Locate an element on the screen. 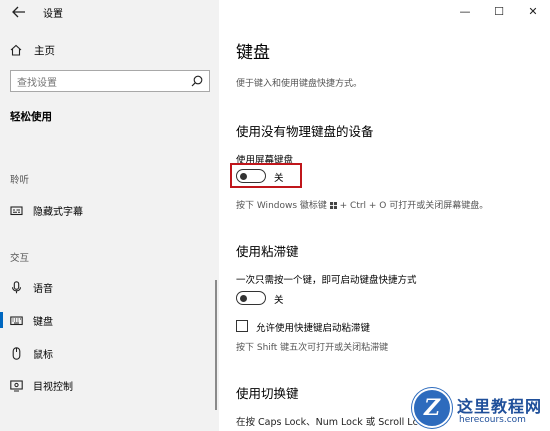  search-input is located at coordinates (96, 83).